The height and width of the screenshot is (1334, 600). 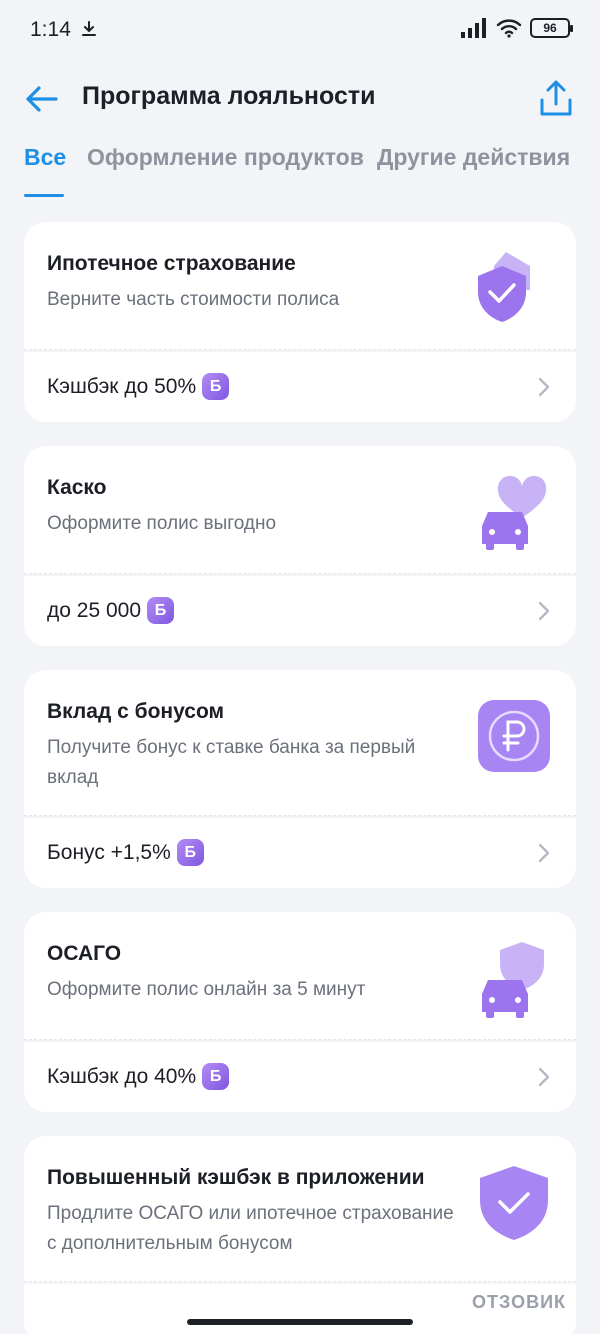 I want to click on tab-bar: Все Оформление продуктов Другие действия, so click(x=300, y=170).